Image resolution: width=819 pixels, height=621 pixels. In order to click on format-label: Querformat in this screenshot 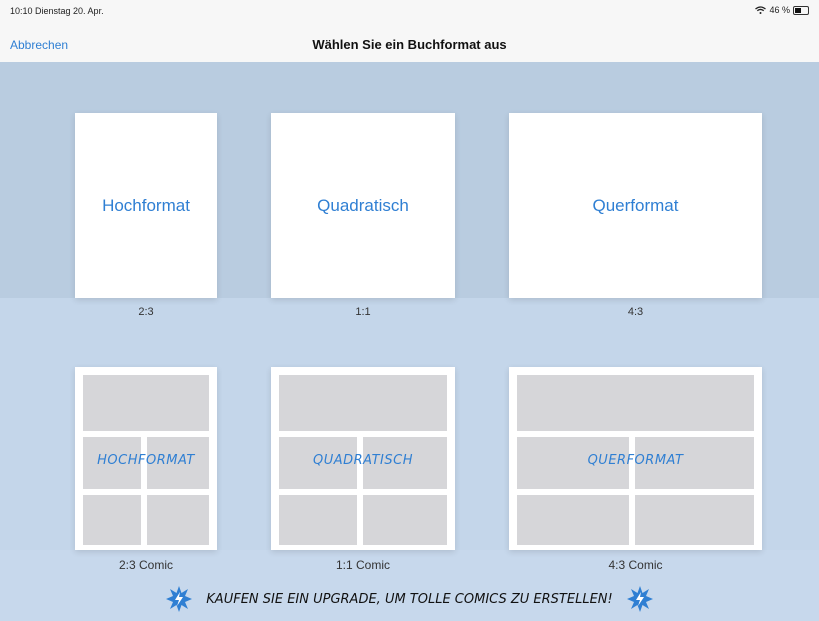, I will do `click(635, 205)`.